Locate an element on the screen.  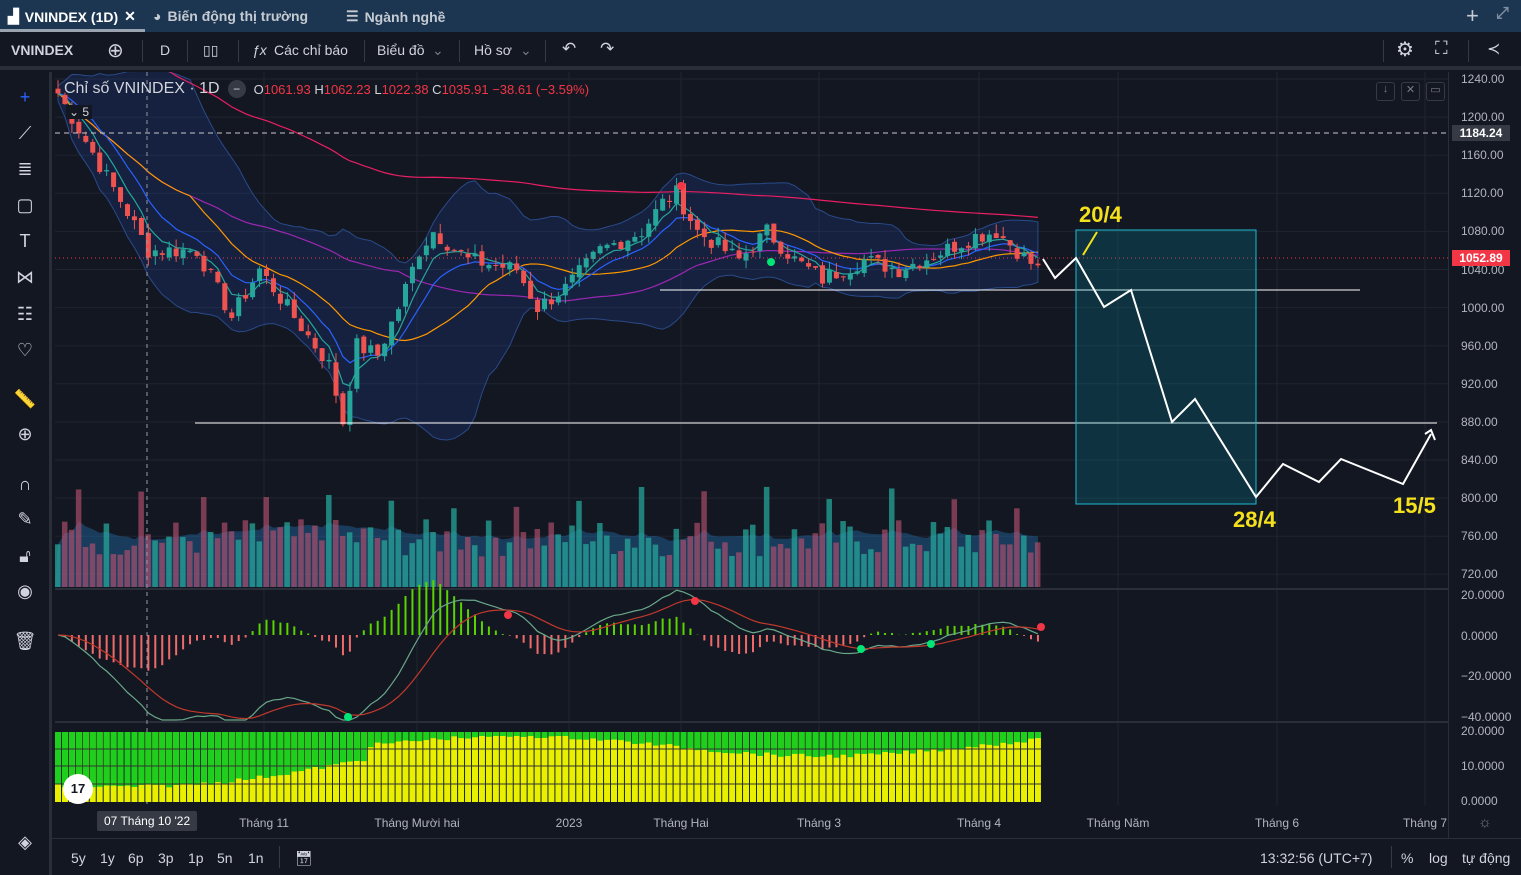
heart-icon: ♡ is located at coordinates (25, 350).